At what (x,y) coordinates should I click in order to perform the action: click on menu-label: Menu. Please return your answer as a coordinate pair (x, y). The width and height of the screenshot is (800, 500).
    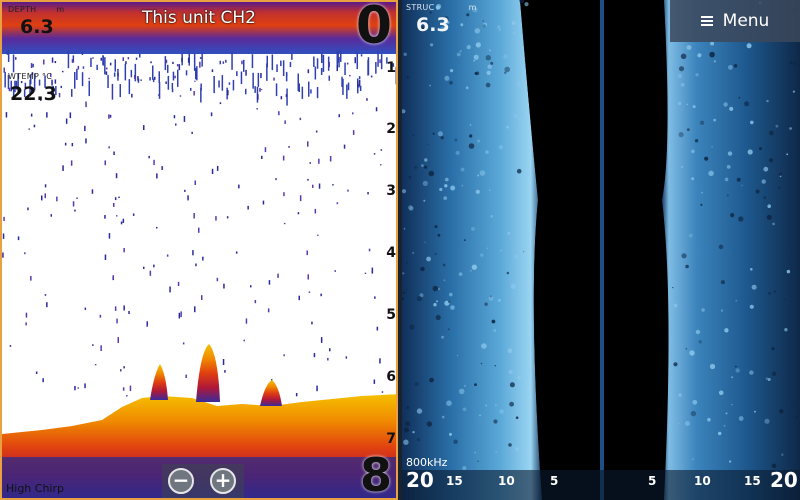
    Looking at the image, I should click on (746, 21).